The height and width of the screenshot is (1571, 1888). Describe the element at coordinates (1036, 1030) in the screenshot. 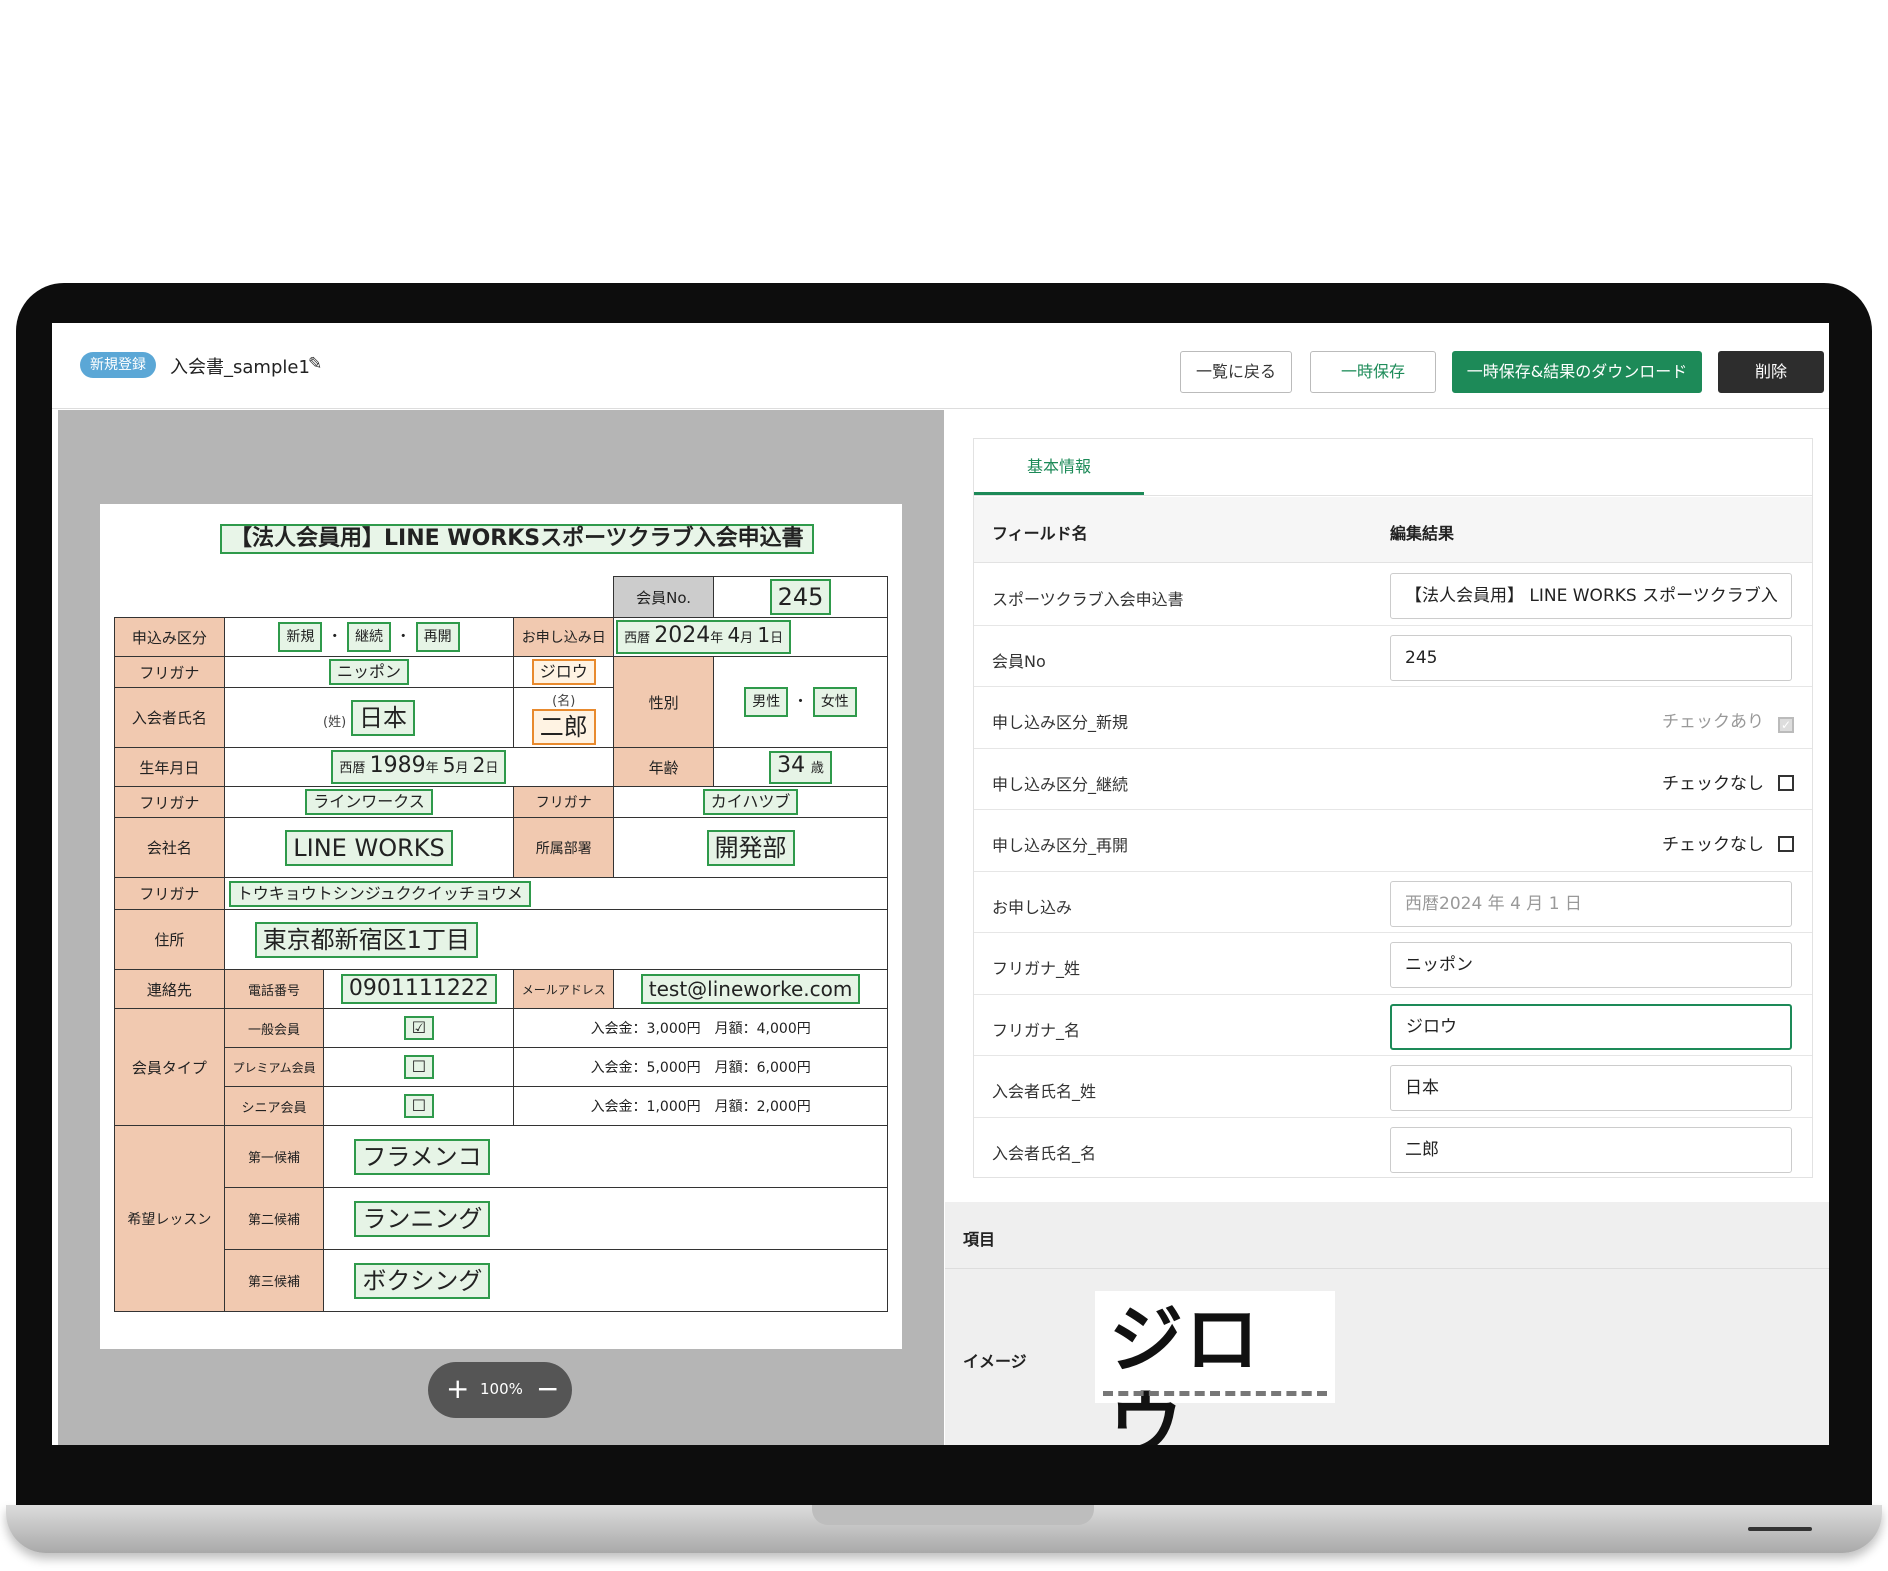

I see `field-name: フリガナ_名` at that location.